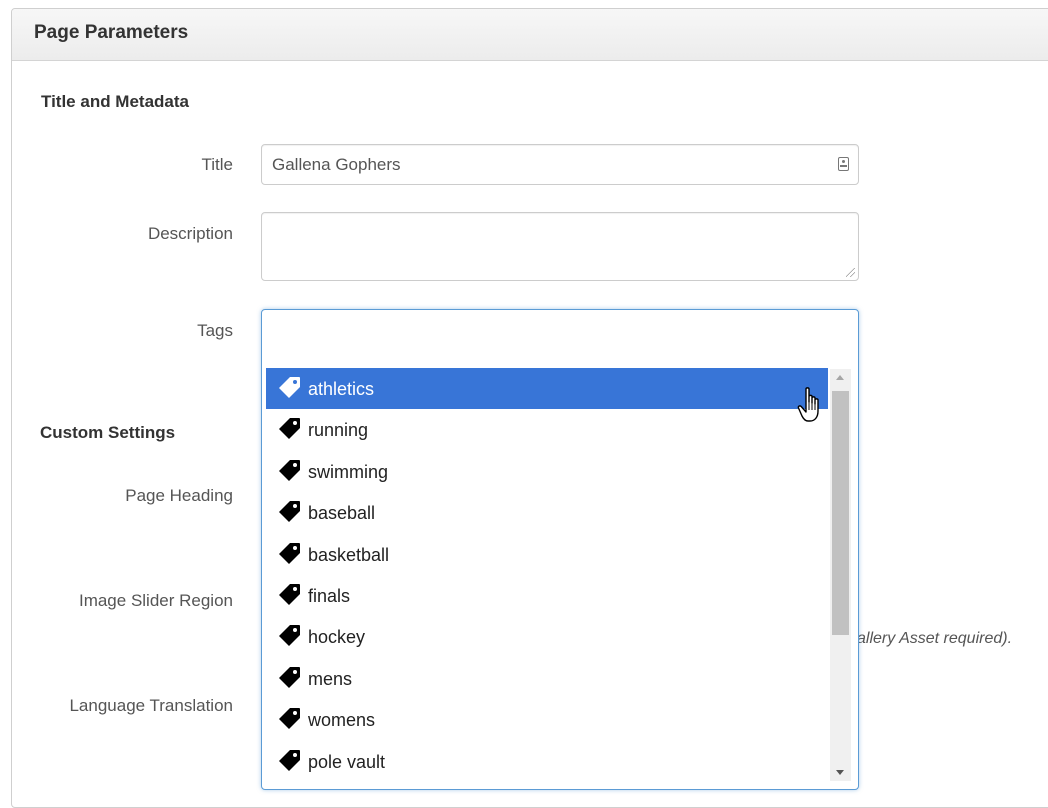  Describe the element at coordinates (179, 495) in the screenshot. I see `page-heading-label: Page Heading` at that location.